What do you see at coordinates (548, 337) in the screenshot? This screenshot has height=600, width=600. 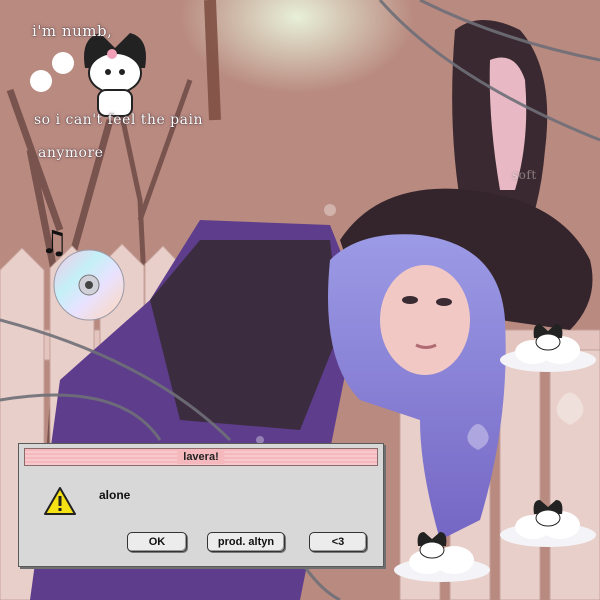 I see `kuromi-sticker-right` at bounding box center [548, 337].